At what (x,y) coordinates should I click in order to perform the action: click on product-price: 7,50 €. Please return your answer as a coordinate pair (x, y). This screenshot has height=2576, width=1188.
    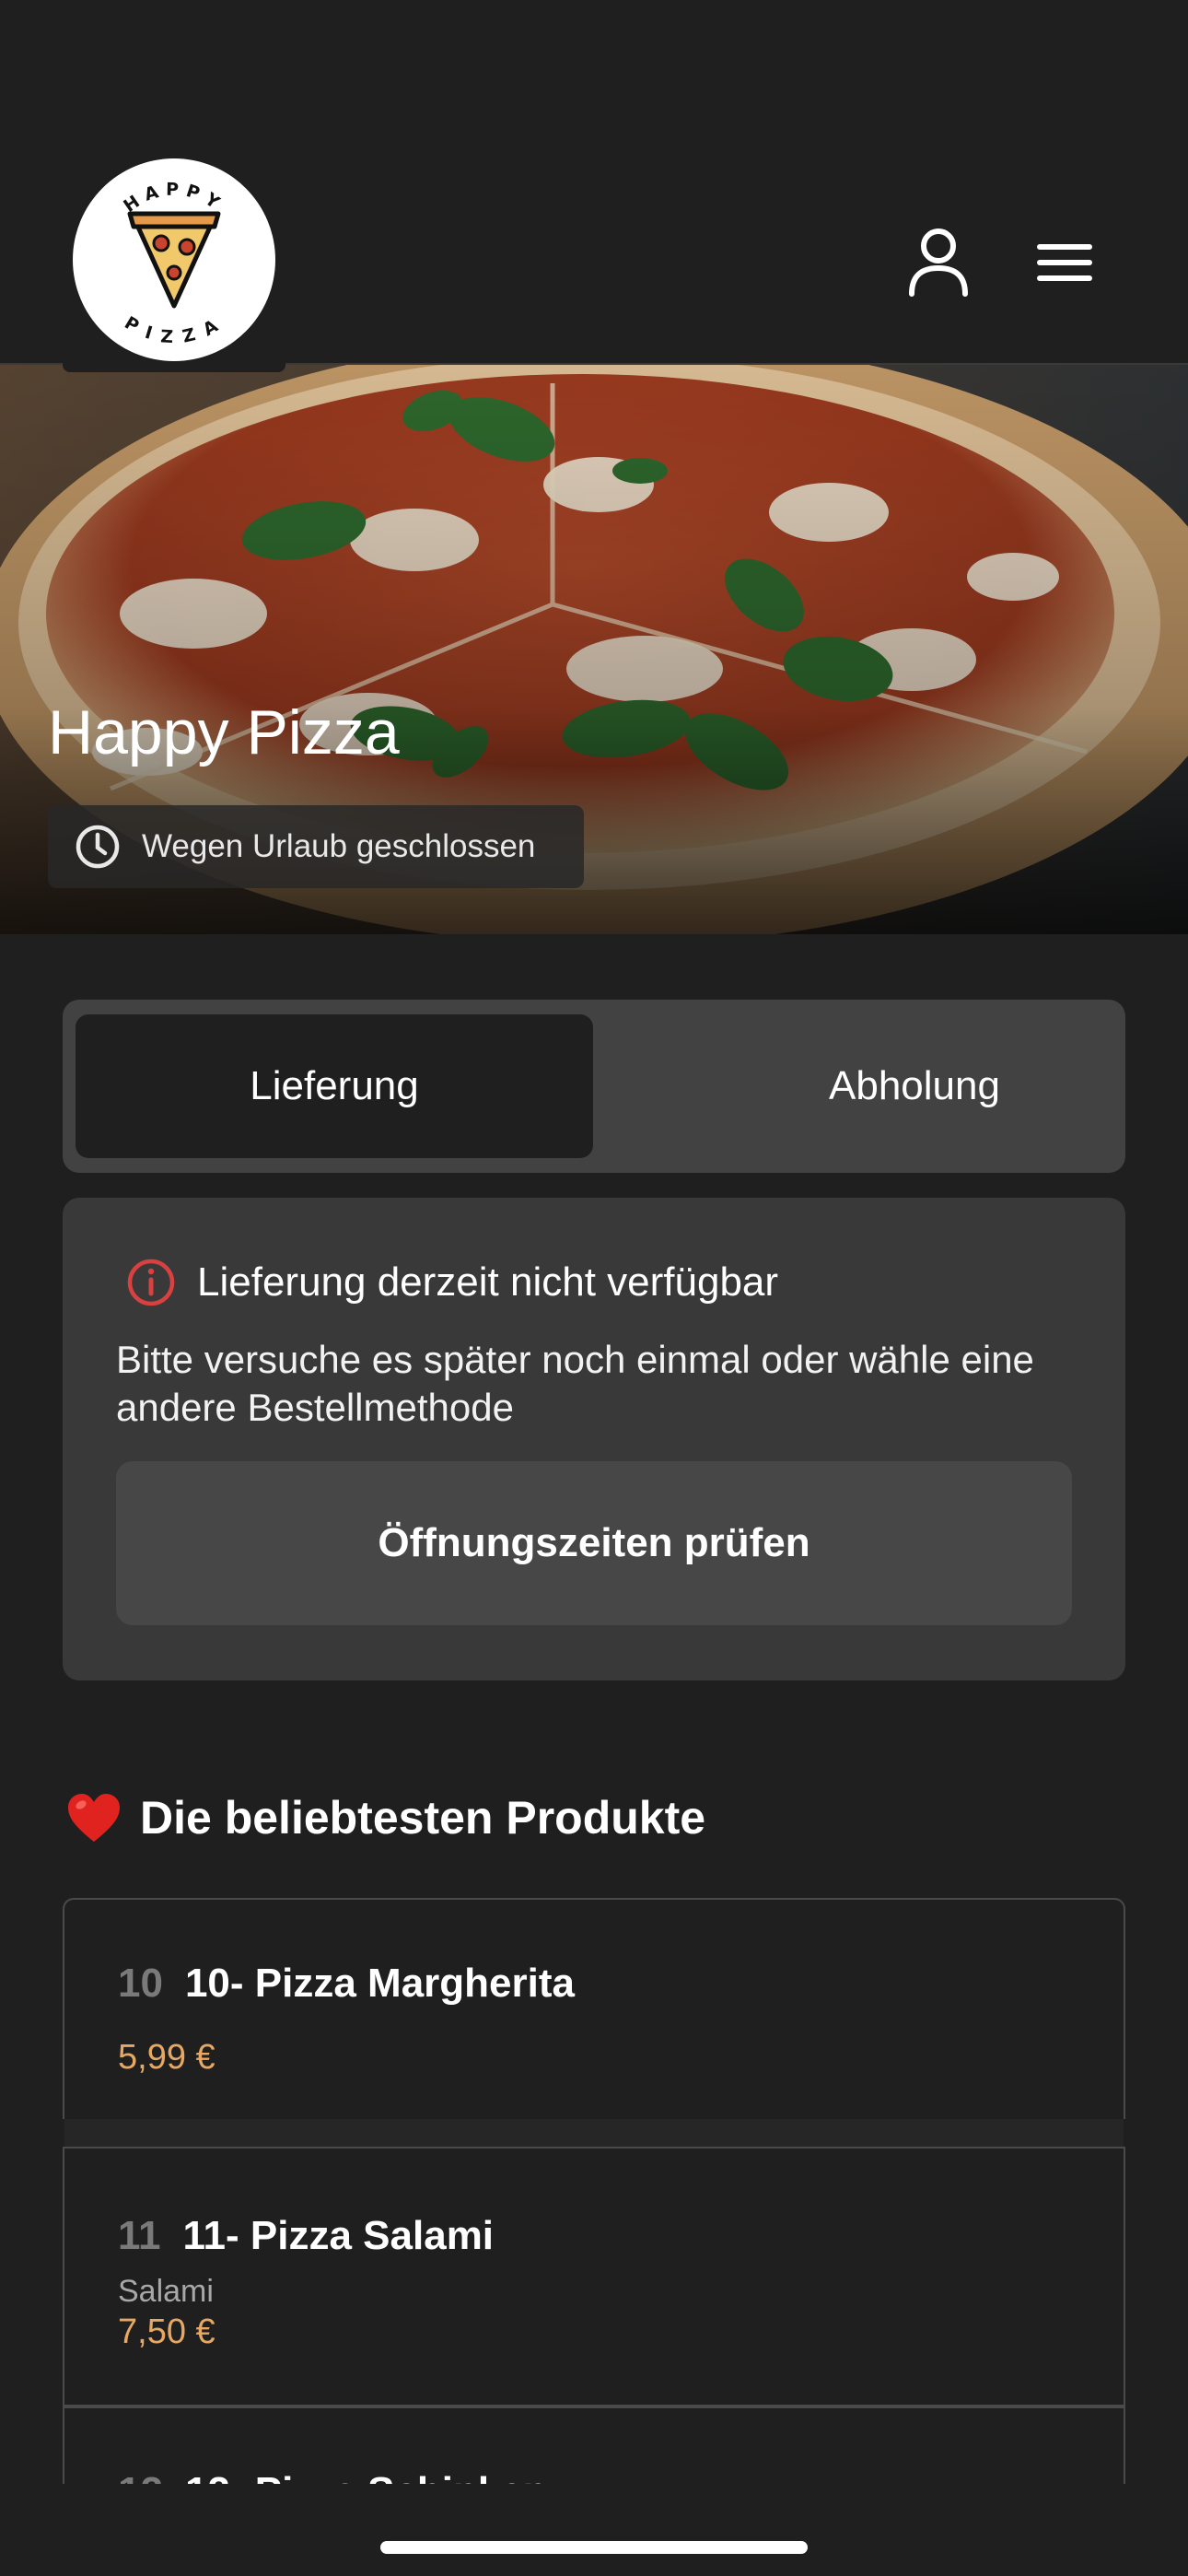
    Looking at the image, I should click on (166, 2332).